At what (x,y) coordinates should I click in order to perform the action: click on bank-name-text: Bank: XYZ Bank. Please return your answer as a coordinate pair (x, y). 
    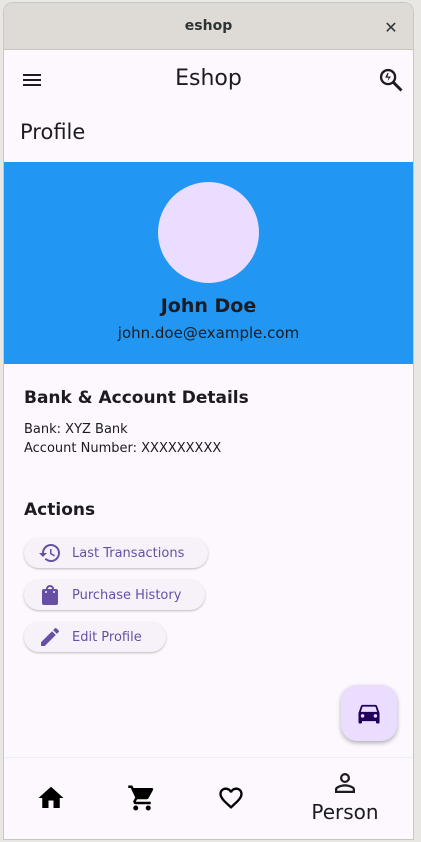
    Looking at the image, I should click on (76, 429).